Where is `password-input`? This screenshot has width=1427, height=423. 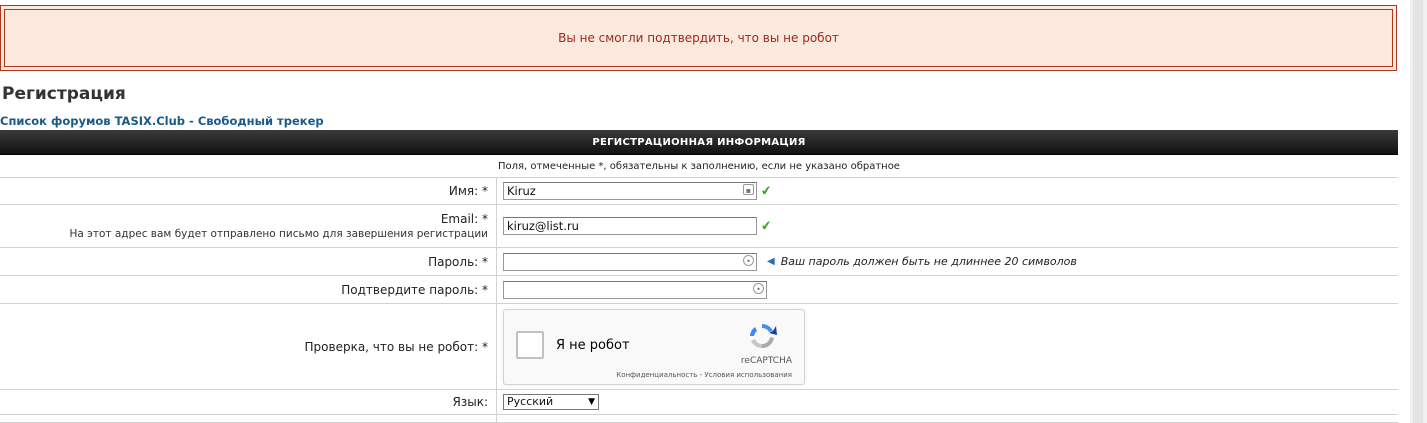
password-input is located at coordinates (630, 261).